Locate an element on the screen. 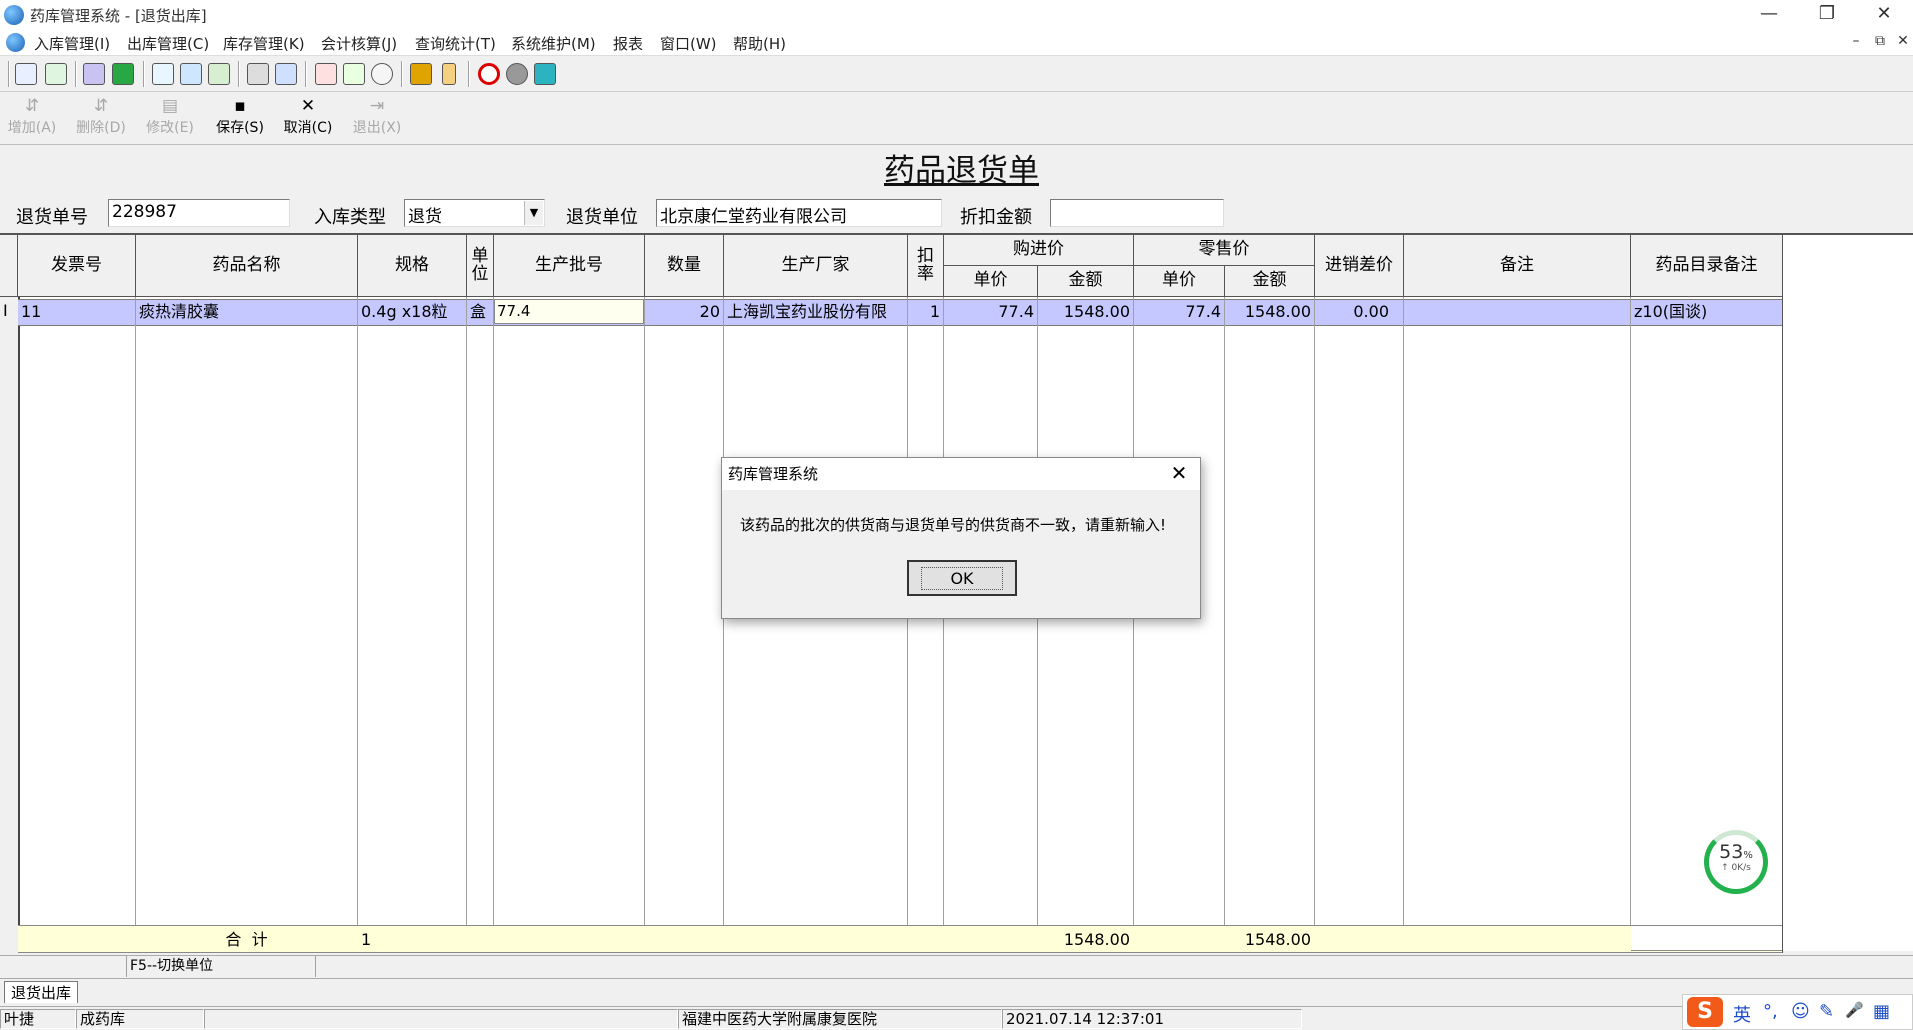 Image resolution: width=1913 pixels, height=1030 pixels. header-drug-name: 药品名称 is located at coordinates (247, 266).